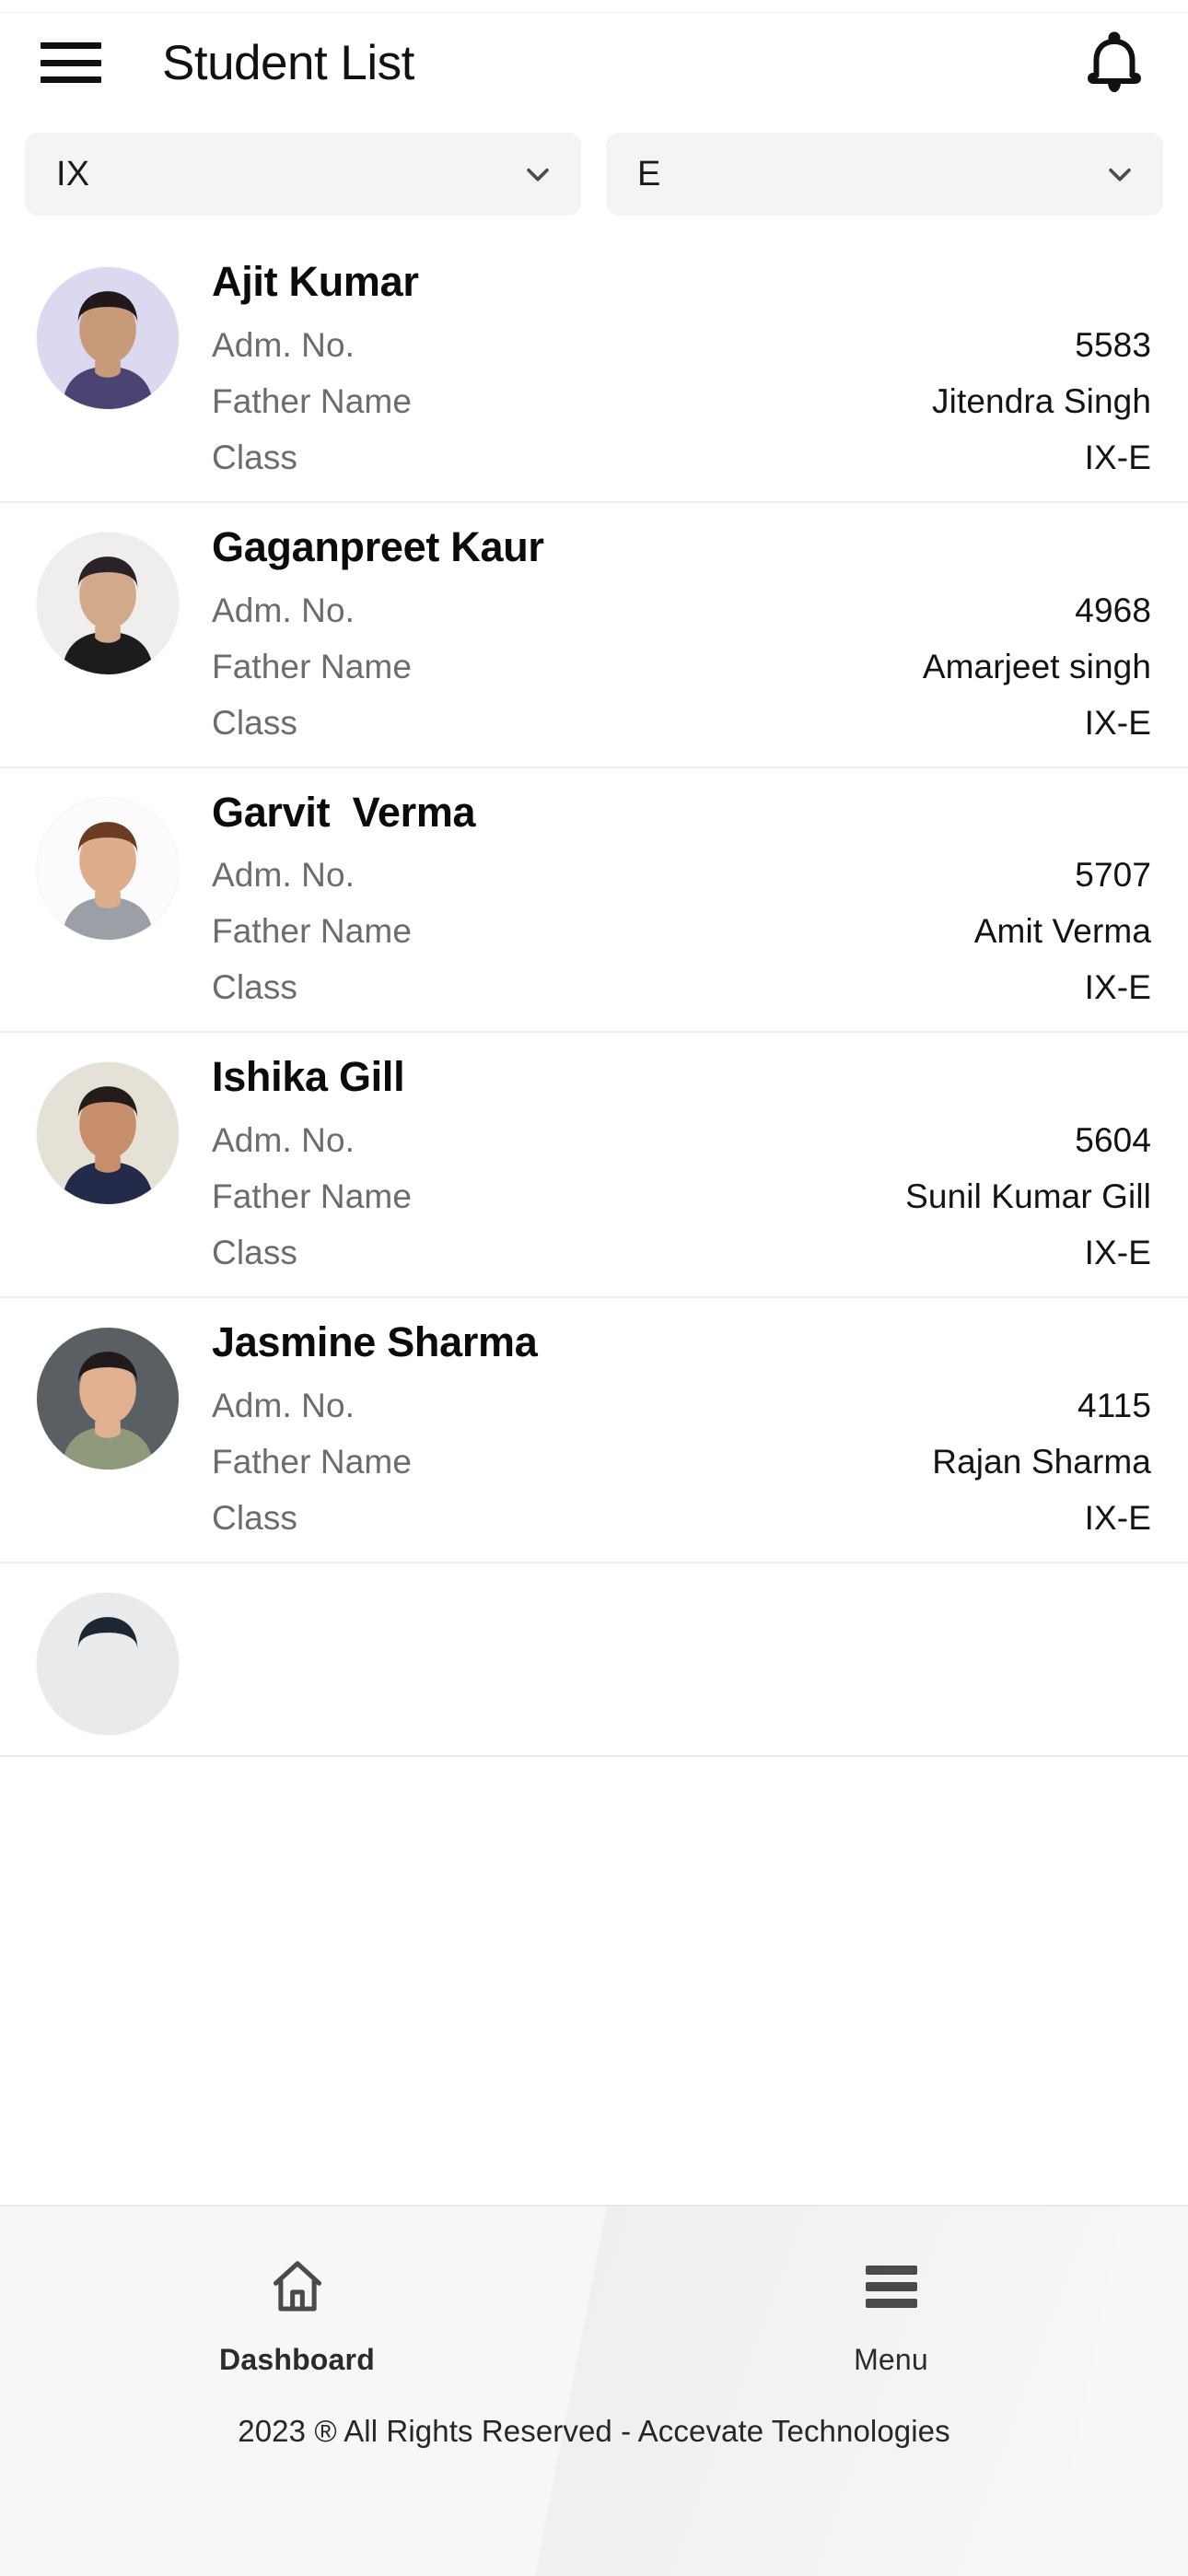  Describe the element at coordinates (344, 812) in the screenshot. I see `student-name: Garvit Verma` at that location.